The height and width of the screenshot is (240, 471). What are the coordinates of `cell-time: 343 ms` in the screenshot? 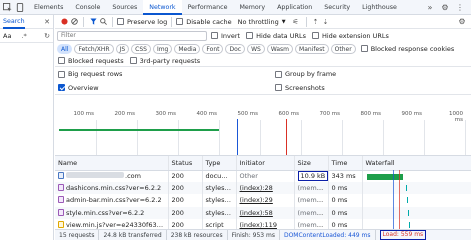 It's located at (345, 176).